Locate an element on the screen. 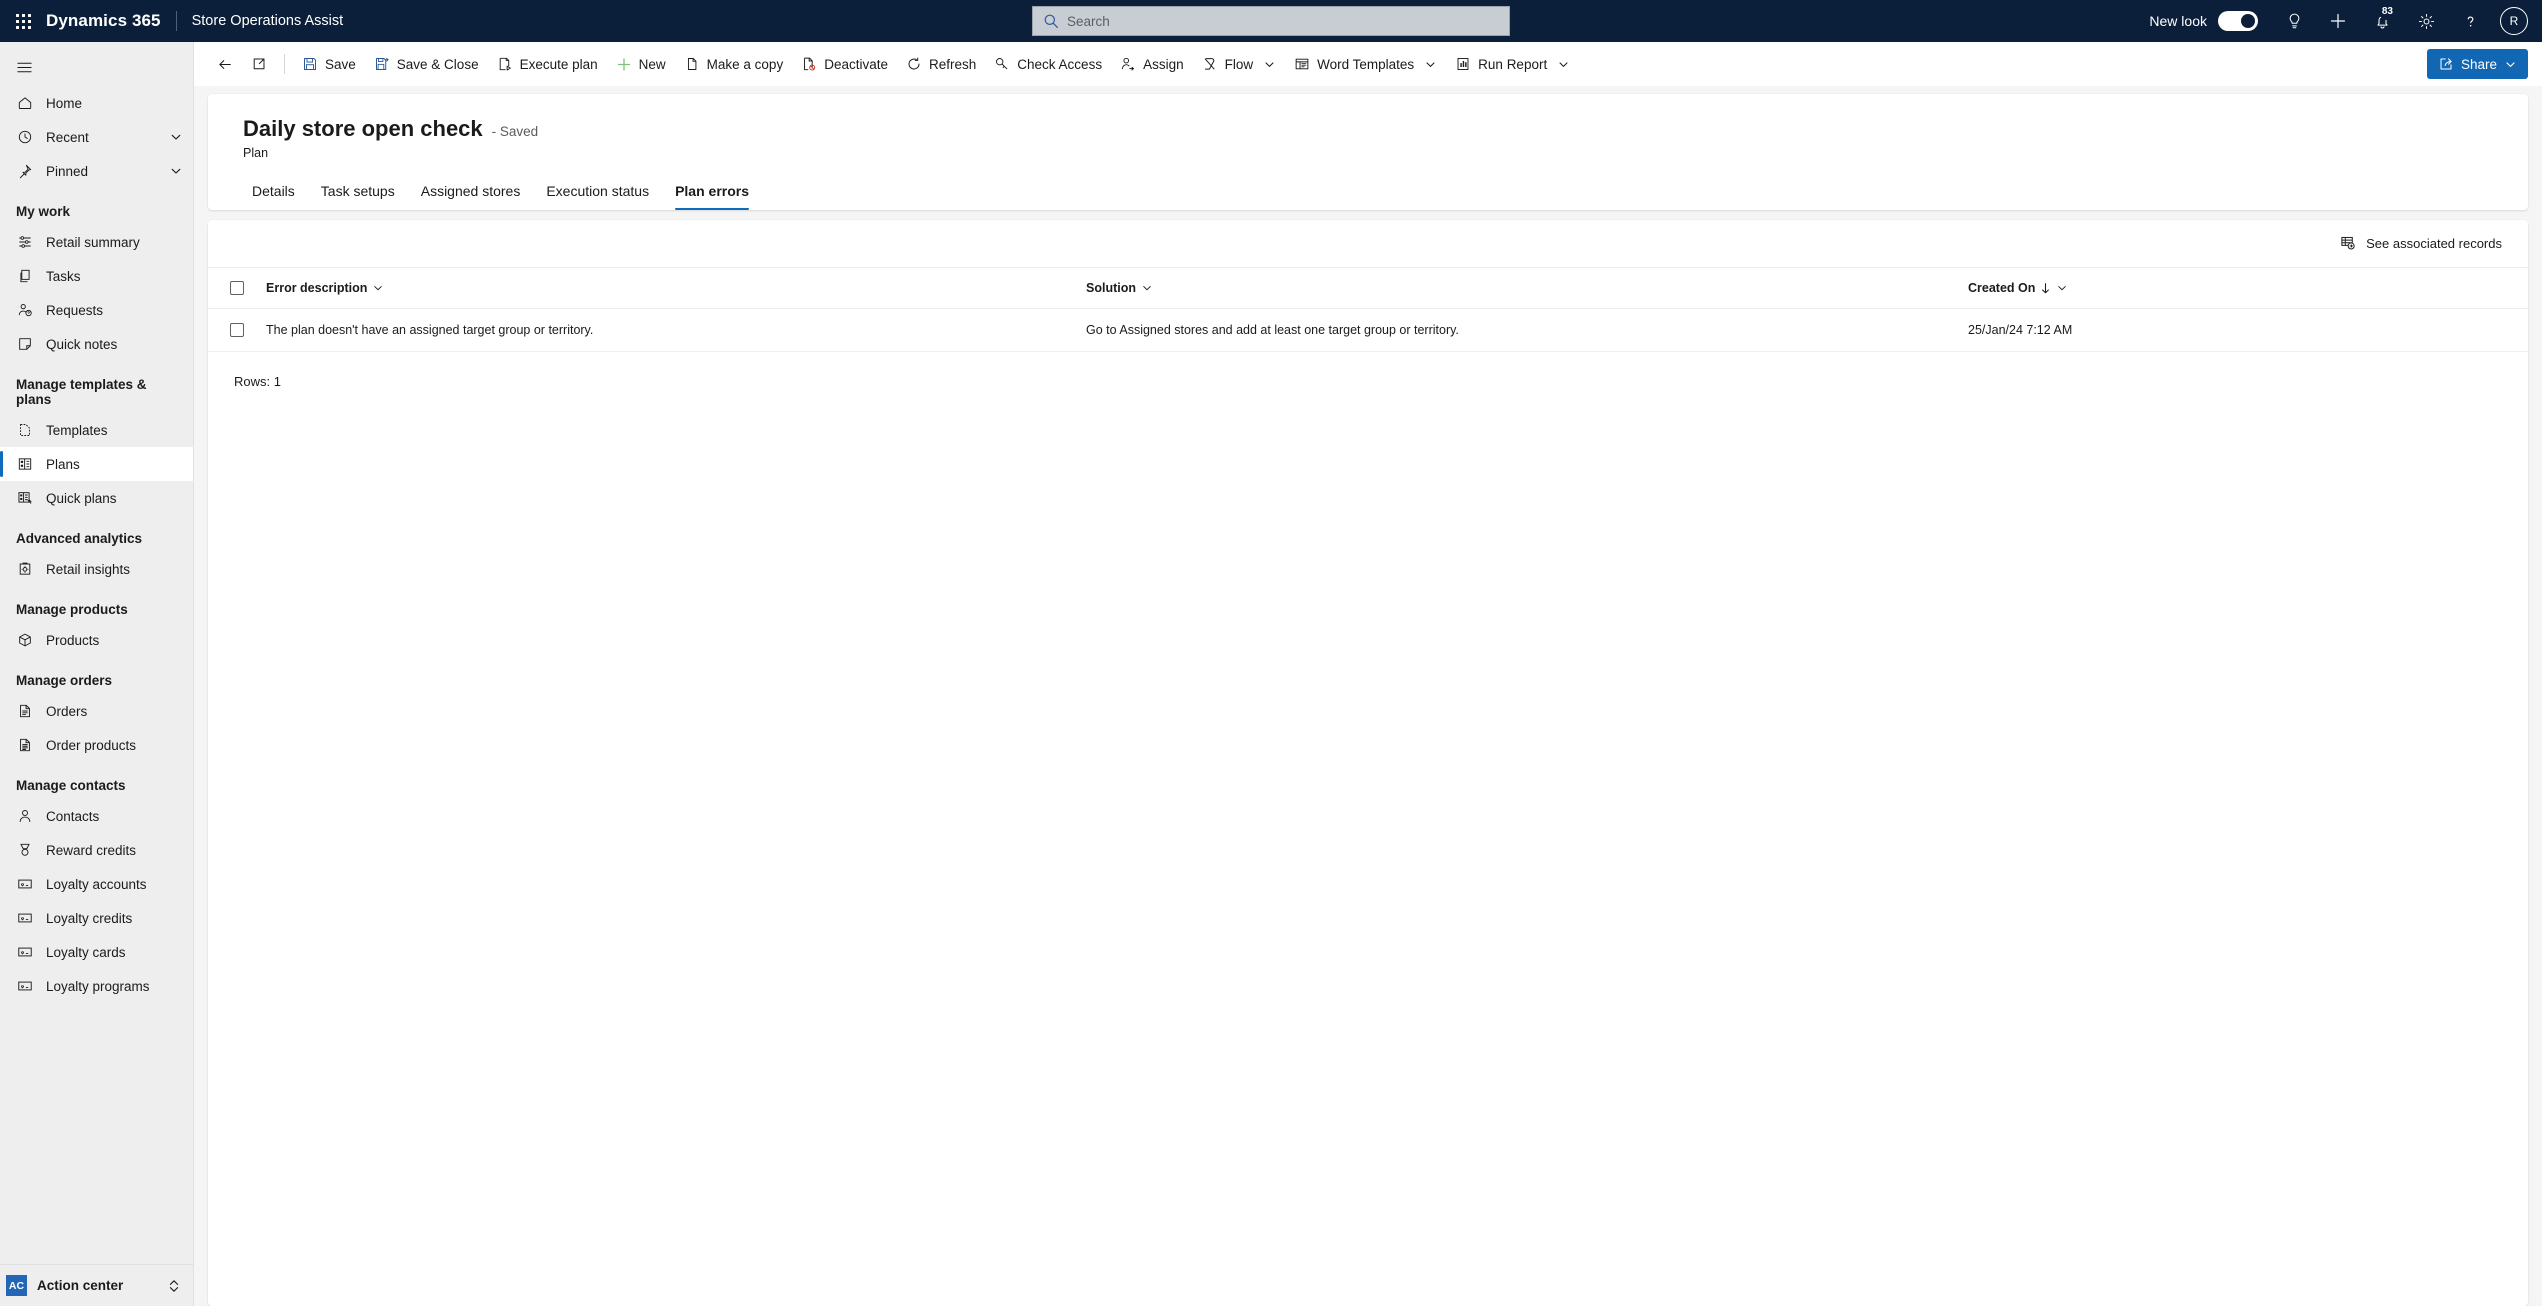 The image size is (2542, 1306). new-look-toggle: New look is located at coordinates (2203, 21).